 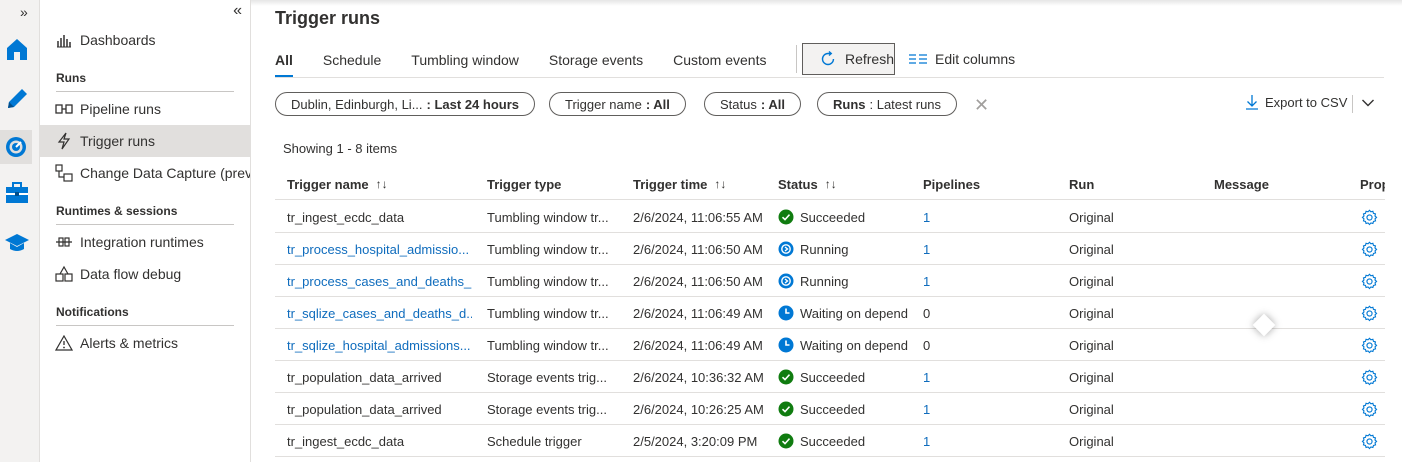 What do you see at coordinates (129, 343) in the screenshot?
I see `nav-item-label: Alerts & metrics` at bounding box center [129, 343].